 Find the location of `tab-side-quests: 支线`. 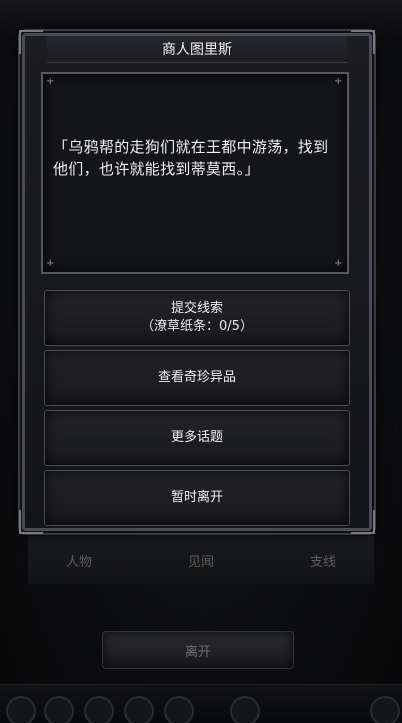

tab-side-quests: 支线 is located at coordinates (323, 560).